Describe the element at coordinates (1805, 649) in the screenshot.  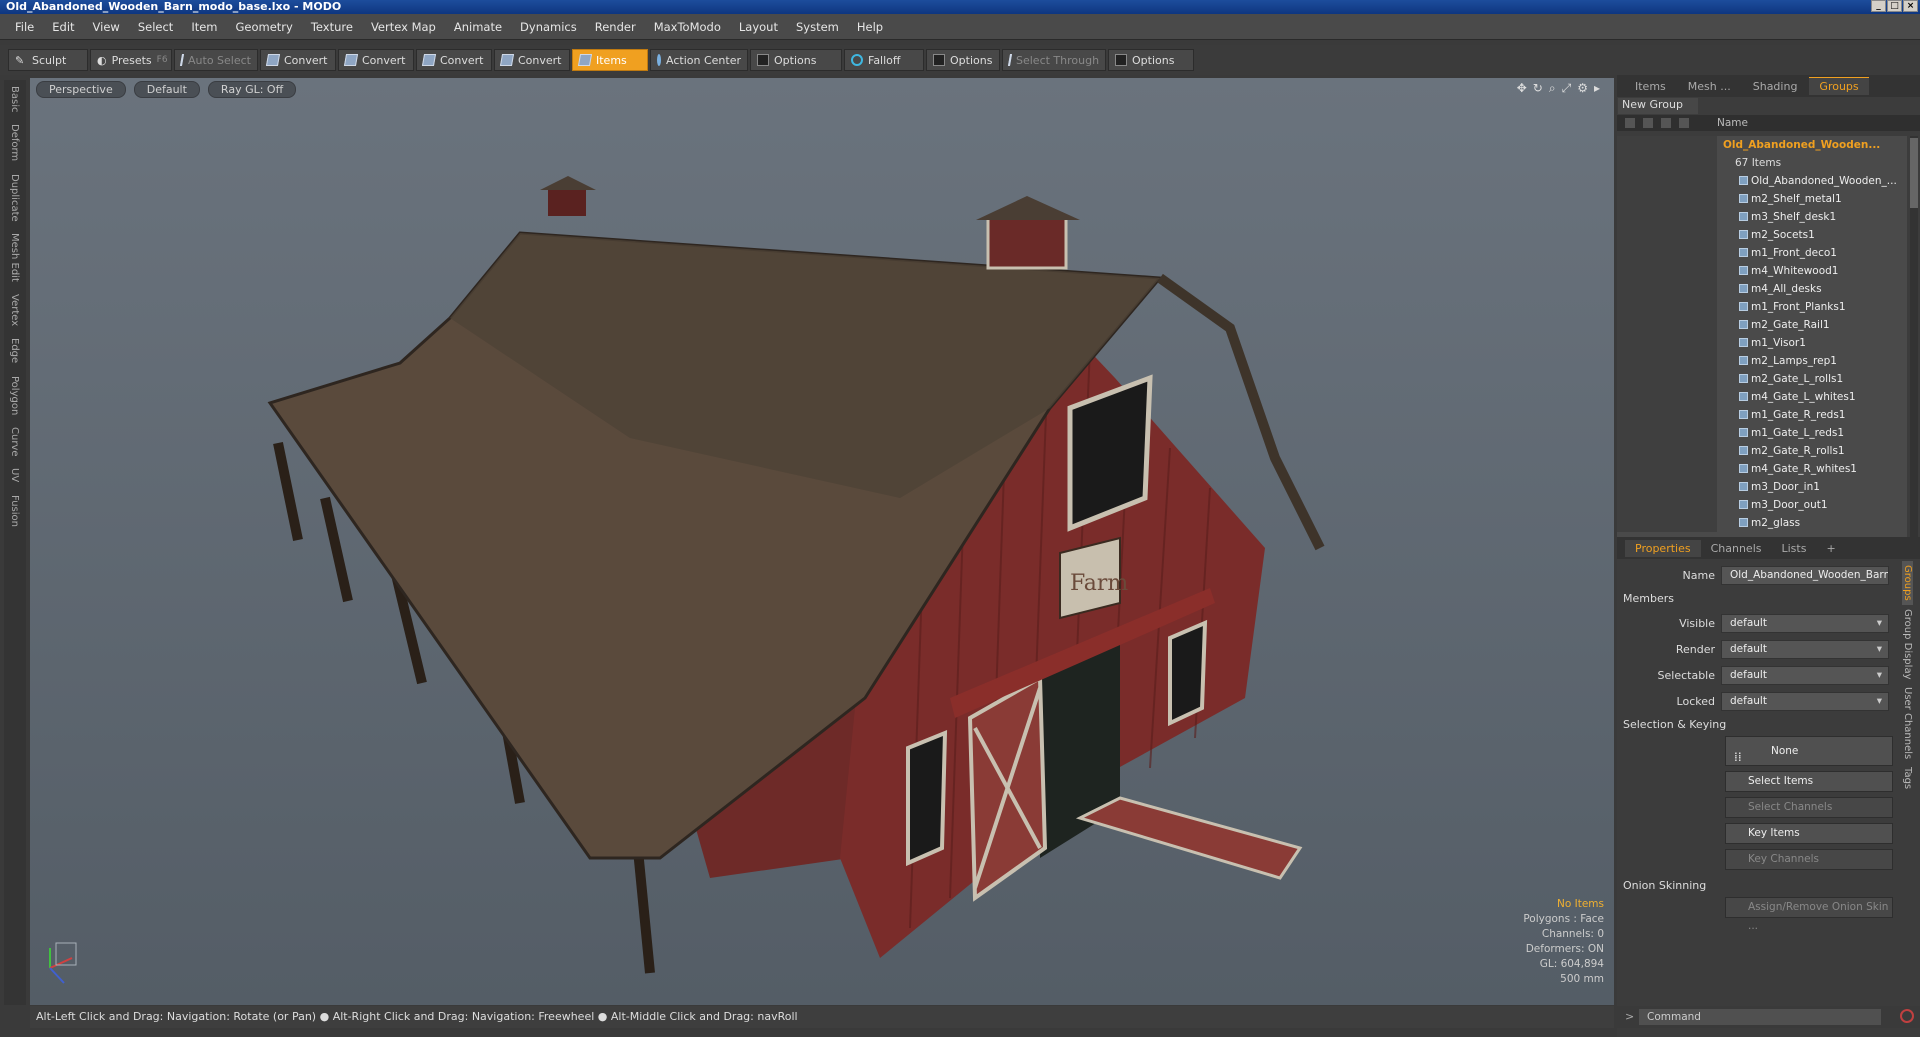
I see `render-dropdown: default` at that location.